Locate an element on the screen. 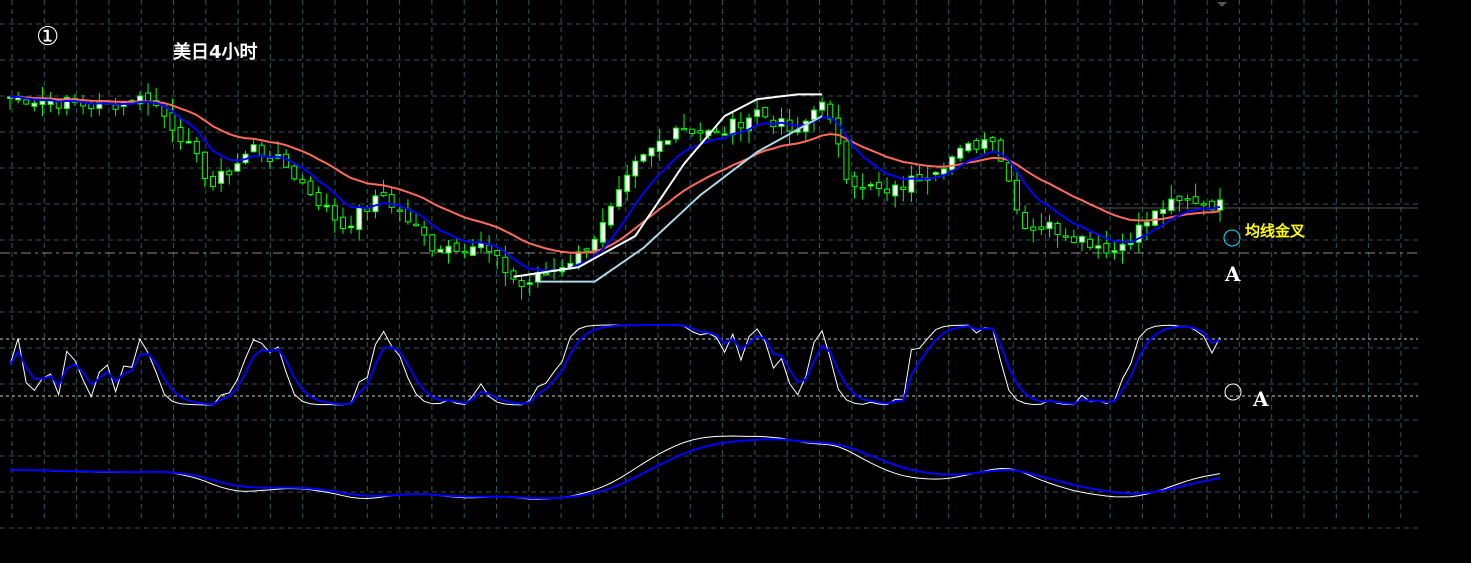 This screenshot has width=1471, height=563. macd-line is located at coordinates (615, 467).